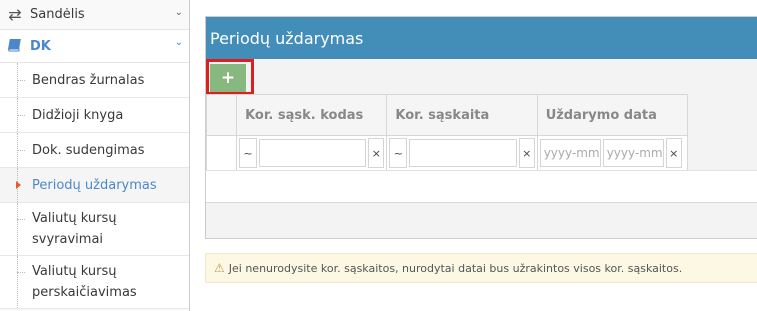 The width and height of the screenshot is (757, 311). What do you see at coordinates (40, 46) in the screenshot?
I see `nav-group-dk-label: DK` at bounding box center [40, 46].